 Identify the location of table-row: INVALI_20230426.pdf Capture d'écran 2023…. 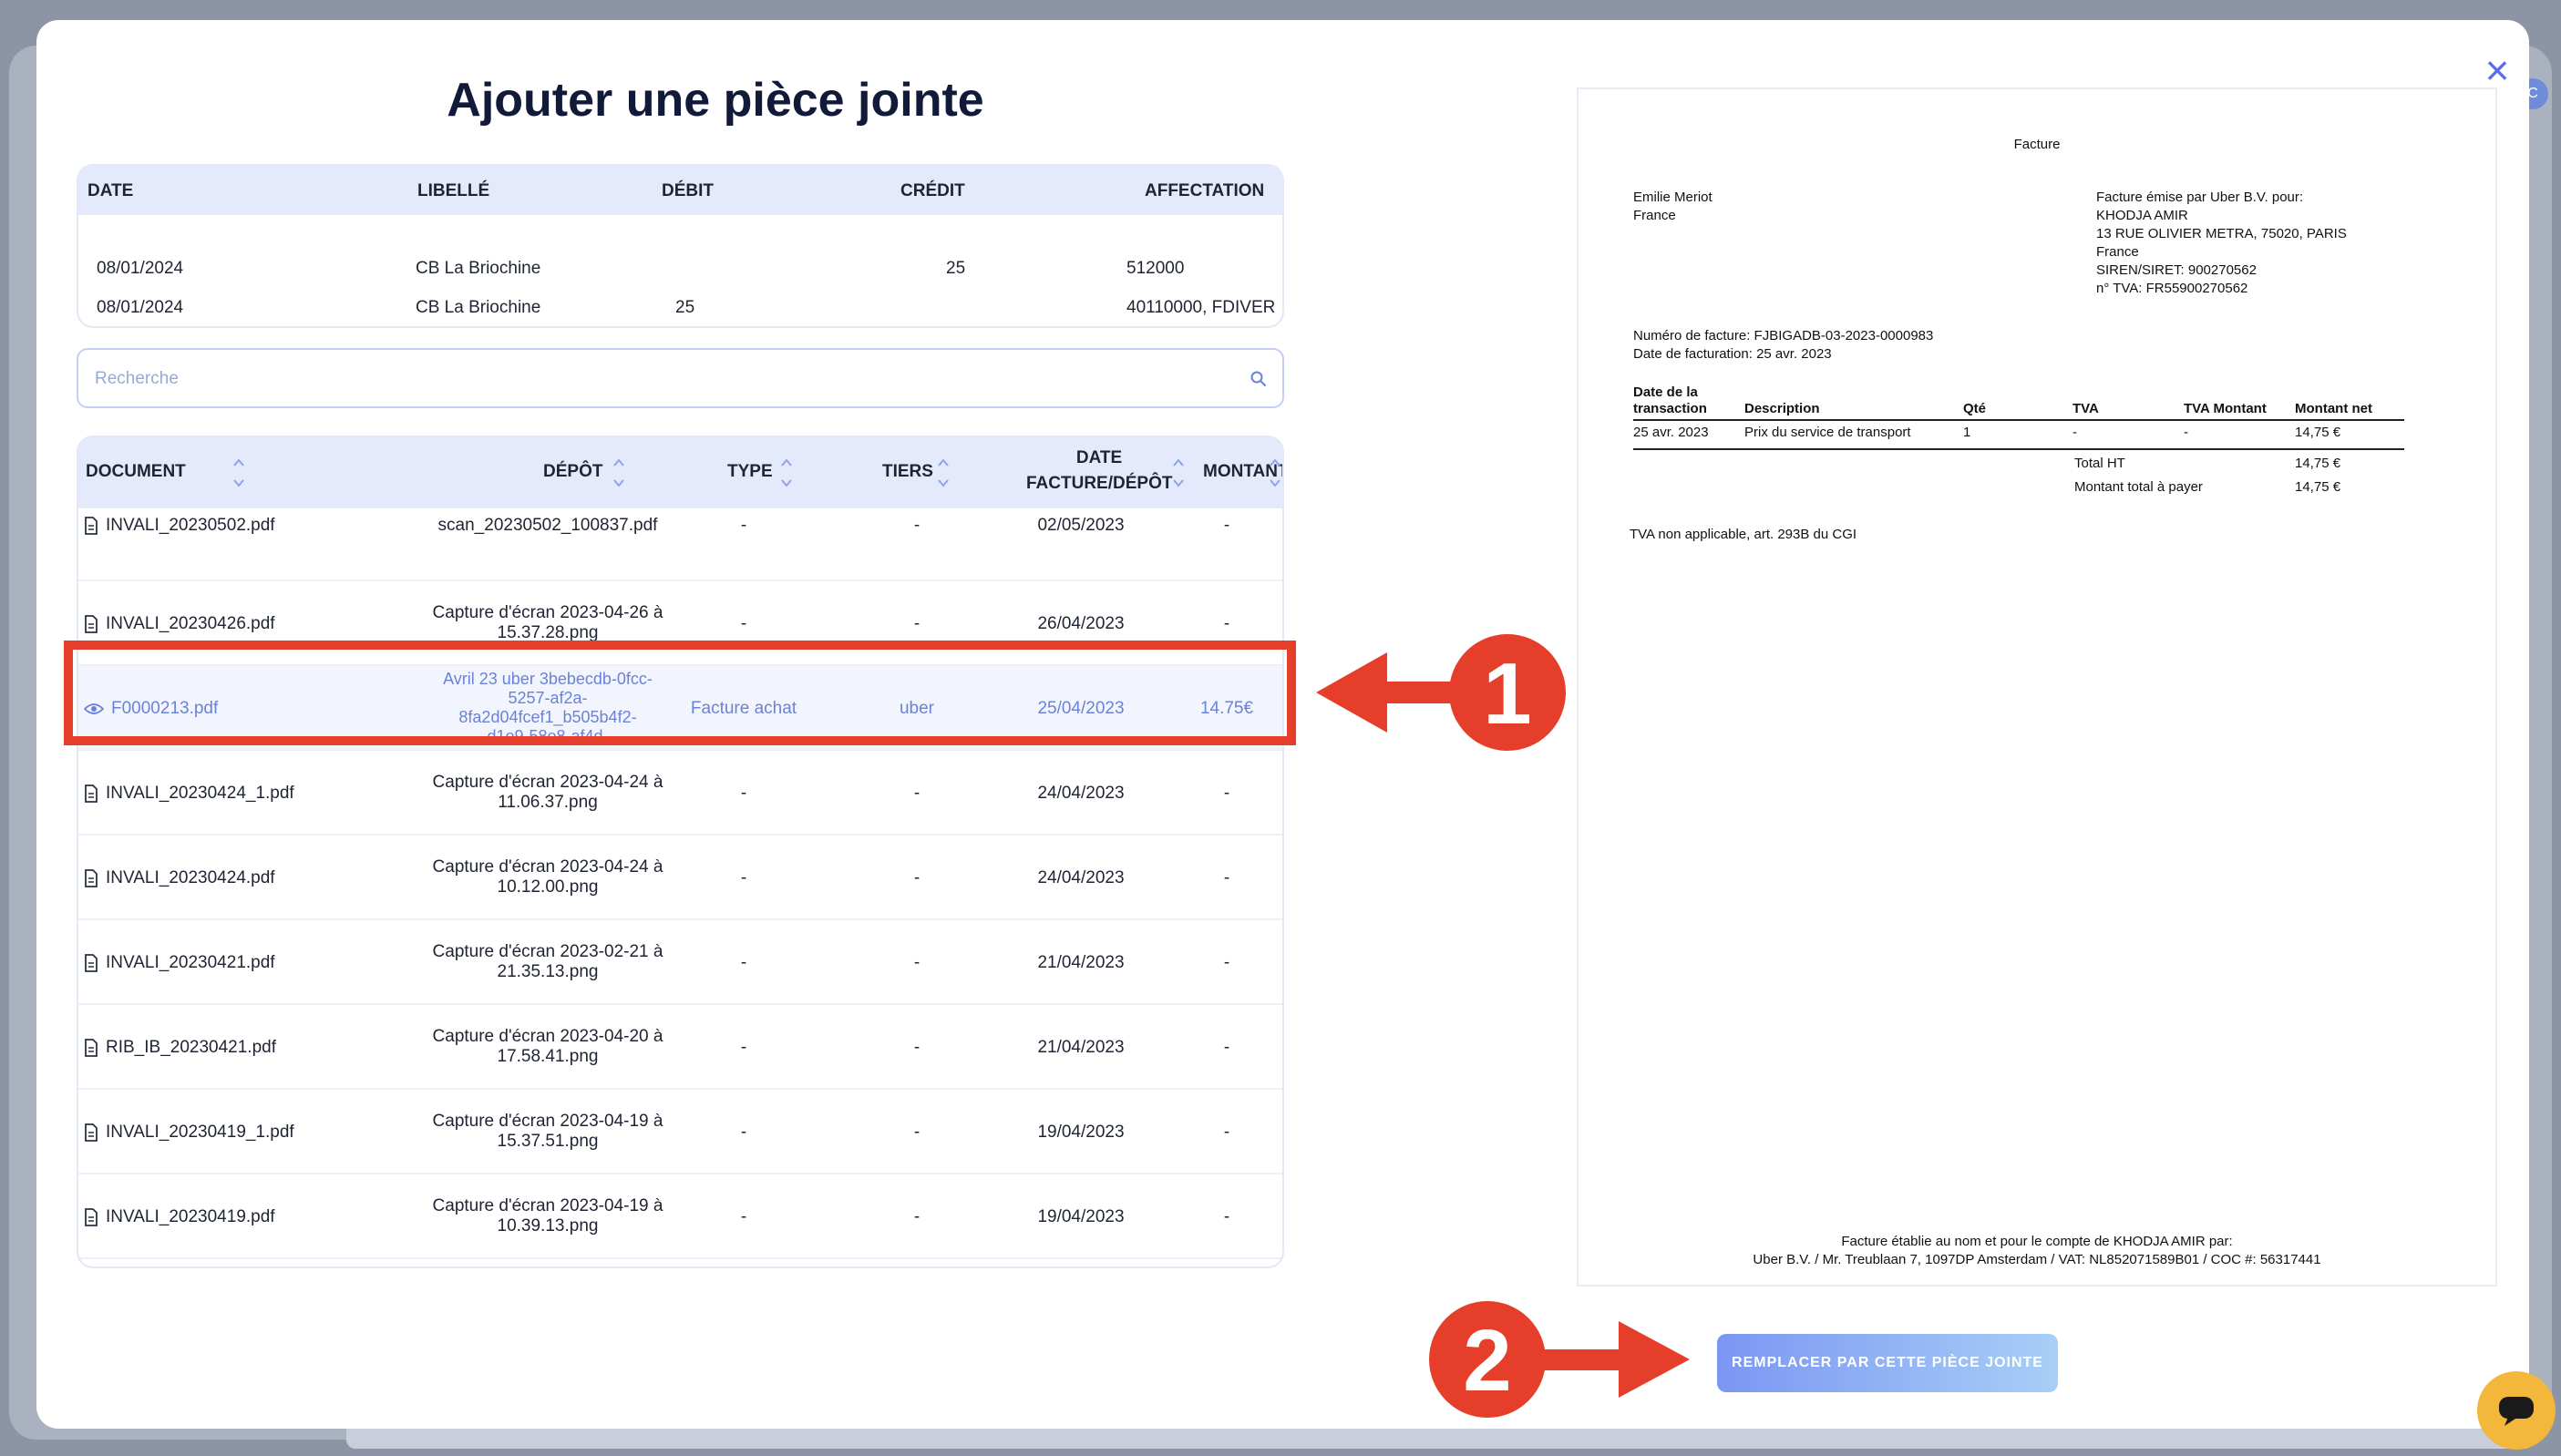
(680, 623).